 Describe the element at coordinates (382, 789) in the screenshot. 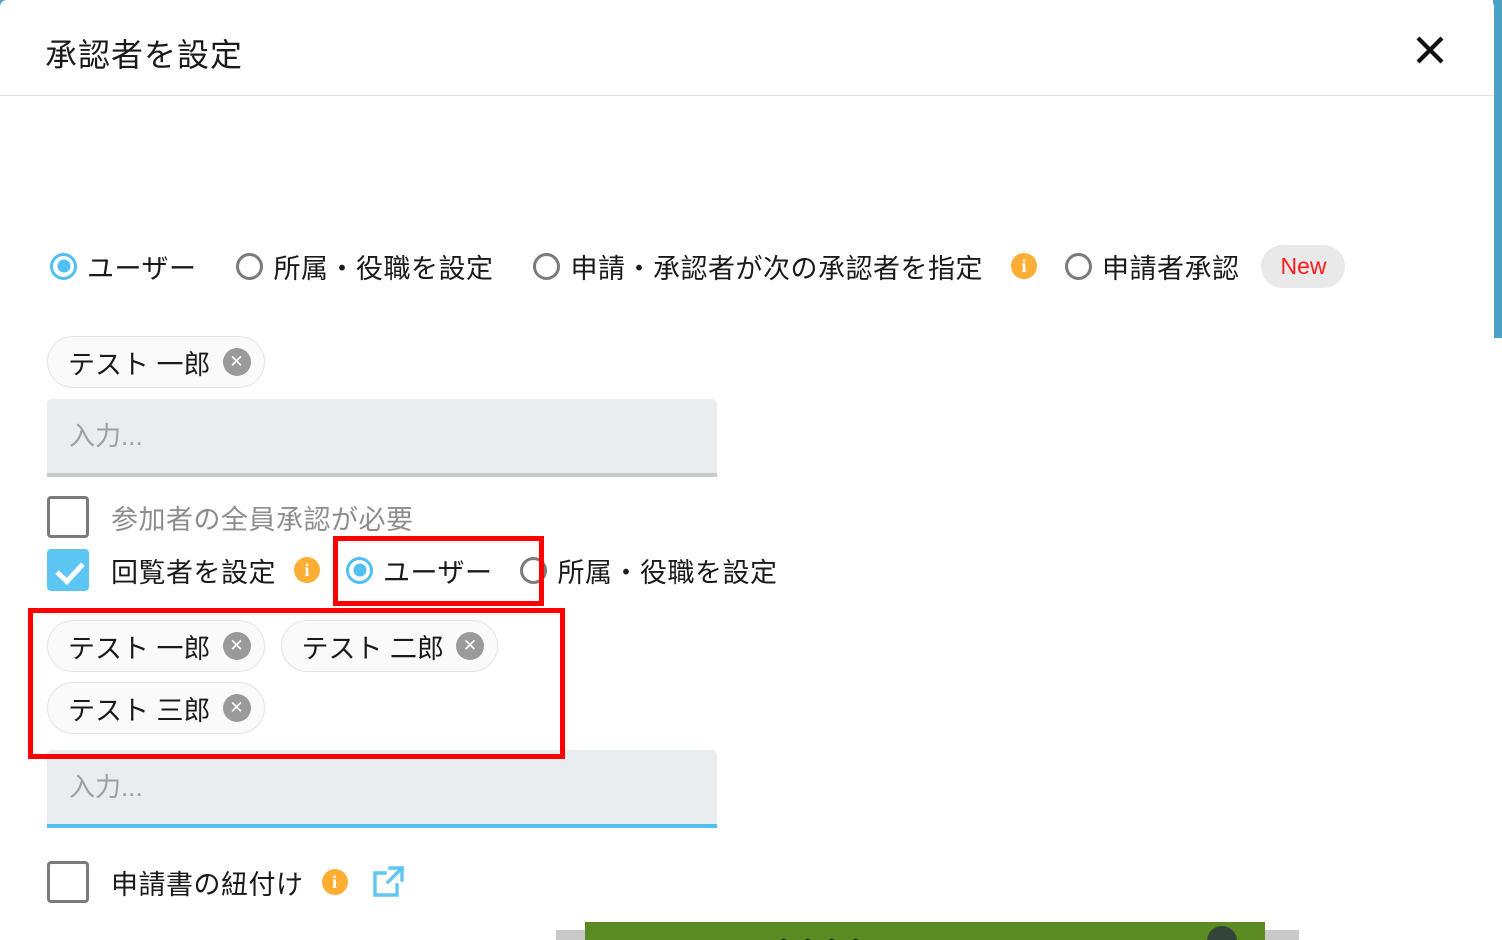

I see `circulator-search-input` at that location.